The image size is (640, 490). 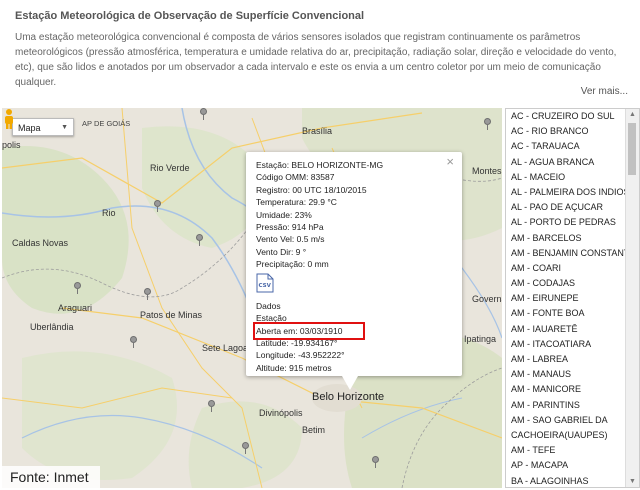 What do you see at coordinates (52, 327) in the screenshot?
I see `city-label: Uberlândia` at bounding box center [52, 327].